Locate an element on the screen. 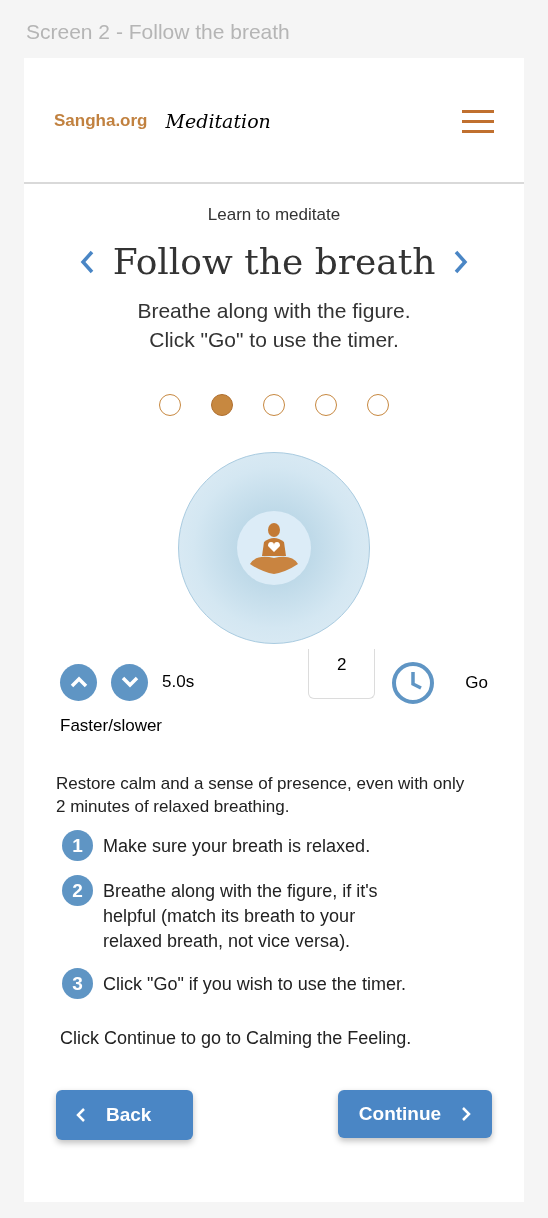  brand-logo: Sangha.org is located at coordinates (101, 121).